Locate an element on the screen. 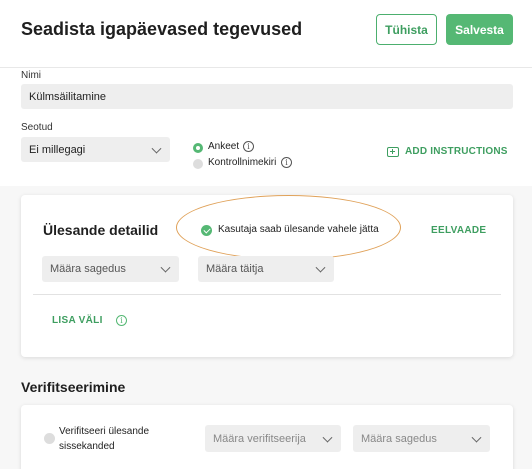 The image size is (532, 469). verification-frequency-placeholder: Määra sagedus is located at coordinates (399, 438).